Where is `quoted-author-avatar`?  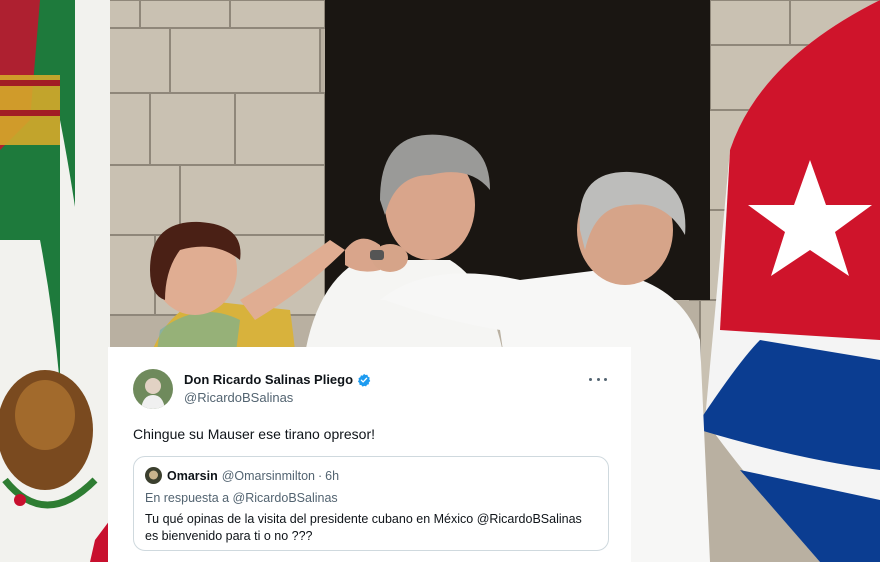 quoted-author-avatar is located at coordinates (153, 475).